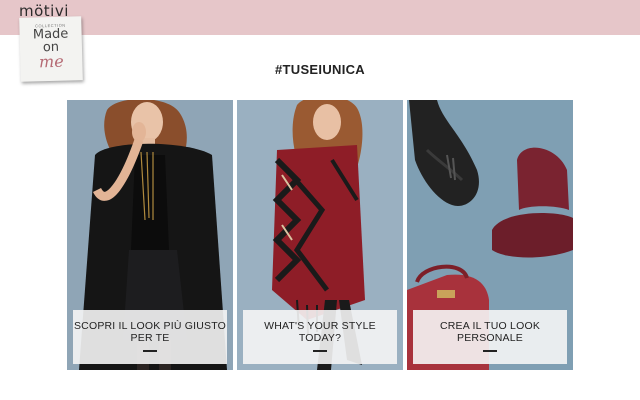 Image resolution: width=640 pixels, height=400 pixels. I want to click on top-bar, so click(320, 17).